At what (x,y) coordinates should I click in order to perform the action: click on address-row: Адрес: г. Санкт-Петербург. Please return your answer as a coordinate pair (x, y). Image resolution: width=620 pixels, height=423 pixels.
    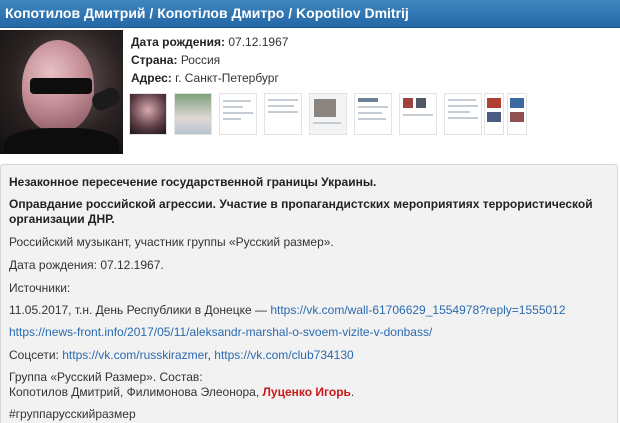
    Looking at the image, I should click on (209, 78).